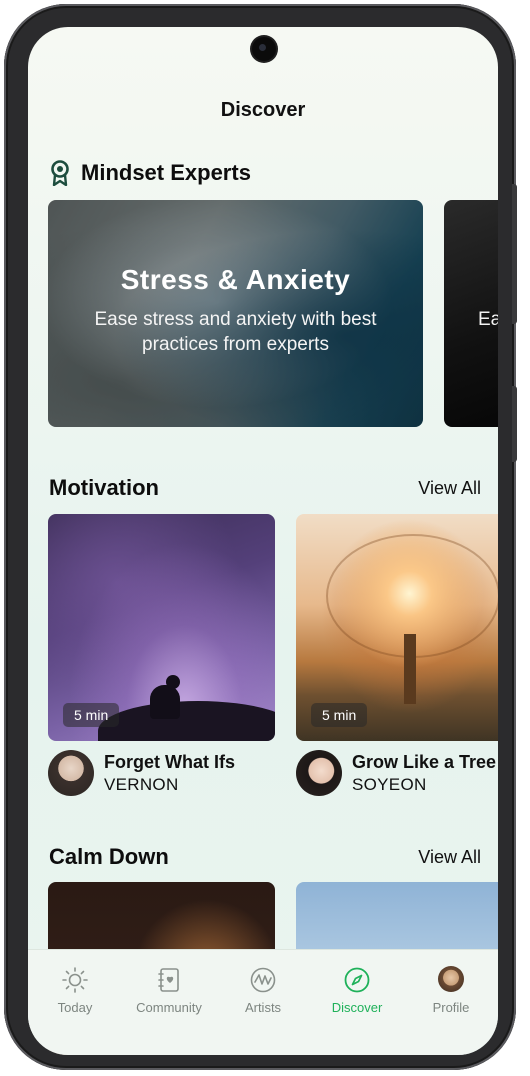 The height and width of the screenshot is (1076, 530). What do you see at coordinates (449, 857) in the screenshot?
I see `calm-view-all-link: View All` at bounding box center [449, 857].